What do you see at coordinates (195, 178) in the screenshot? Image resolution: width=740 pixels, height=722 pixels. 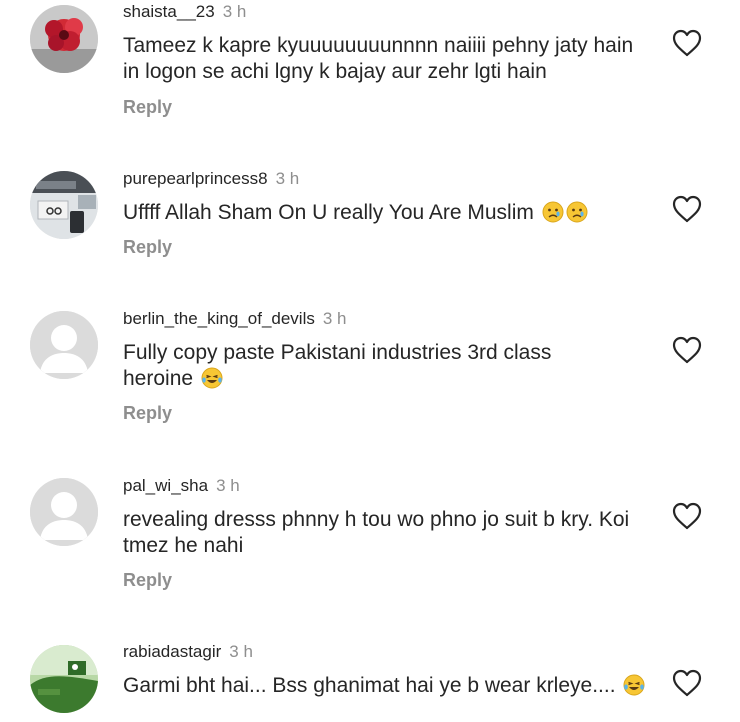 I see `username: purepearlprincess8` at bounding box center [195, 178].